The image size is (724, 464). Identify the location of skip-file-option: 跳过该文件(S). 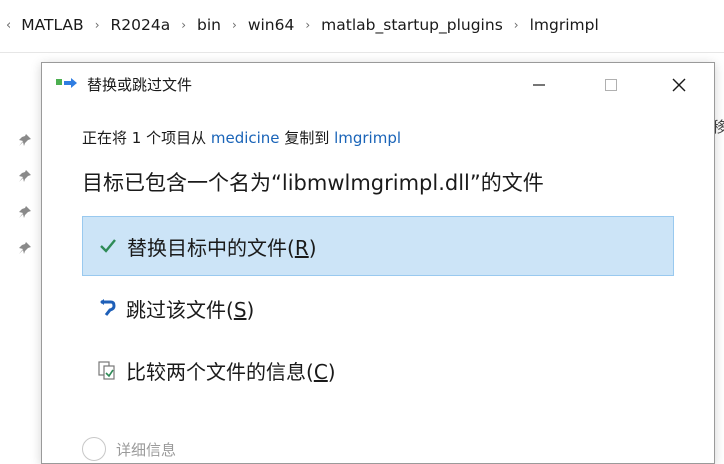
(378, 308).